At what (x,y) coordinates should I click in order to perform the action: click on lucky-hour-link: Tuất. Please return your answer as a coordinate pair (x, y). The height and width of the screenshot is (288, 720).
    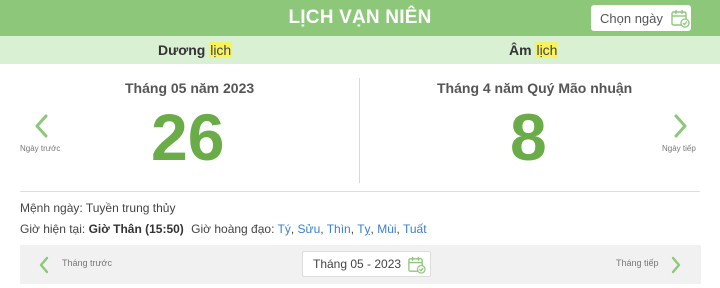
    Looking at the image, I should click on (415, 229).